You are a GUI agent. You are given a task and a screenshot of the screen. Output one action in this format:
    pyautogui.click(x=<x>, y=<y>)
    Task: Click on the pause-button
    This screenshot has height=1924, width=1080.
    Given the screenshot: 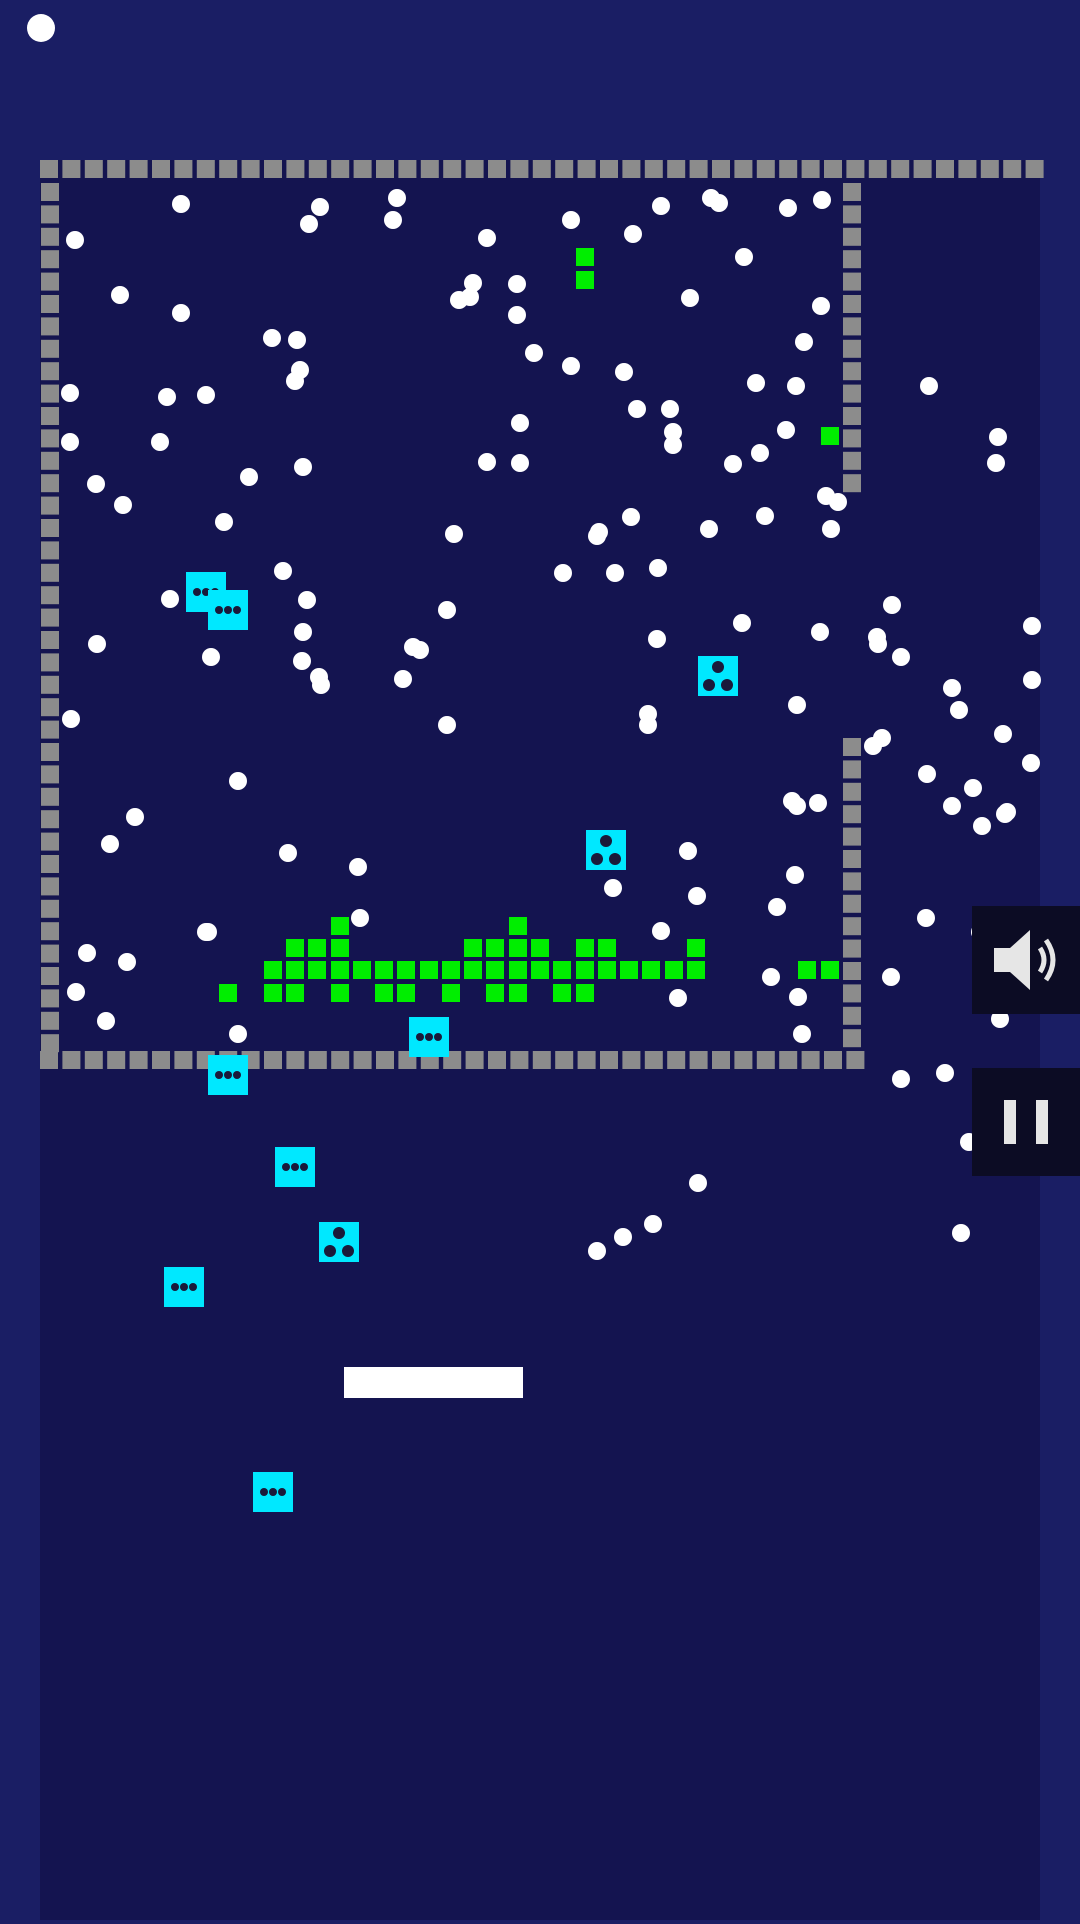 What is the action you would take?
    pyautogui.click(x=1026, y=1122)
    